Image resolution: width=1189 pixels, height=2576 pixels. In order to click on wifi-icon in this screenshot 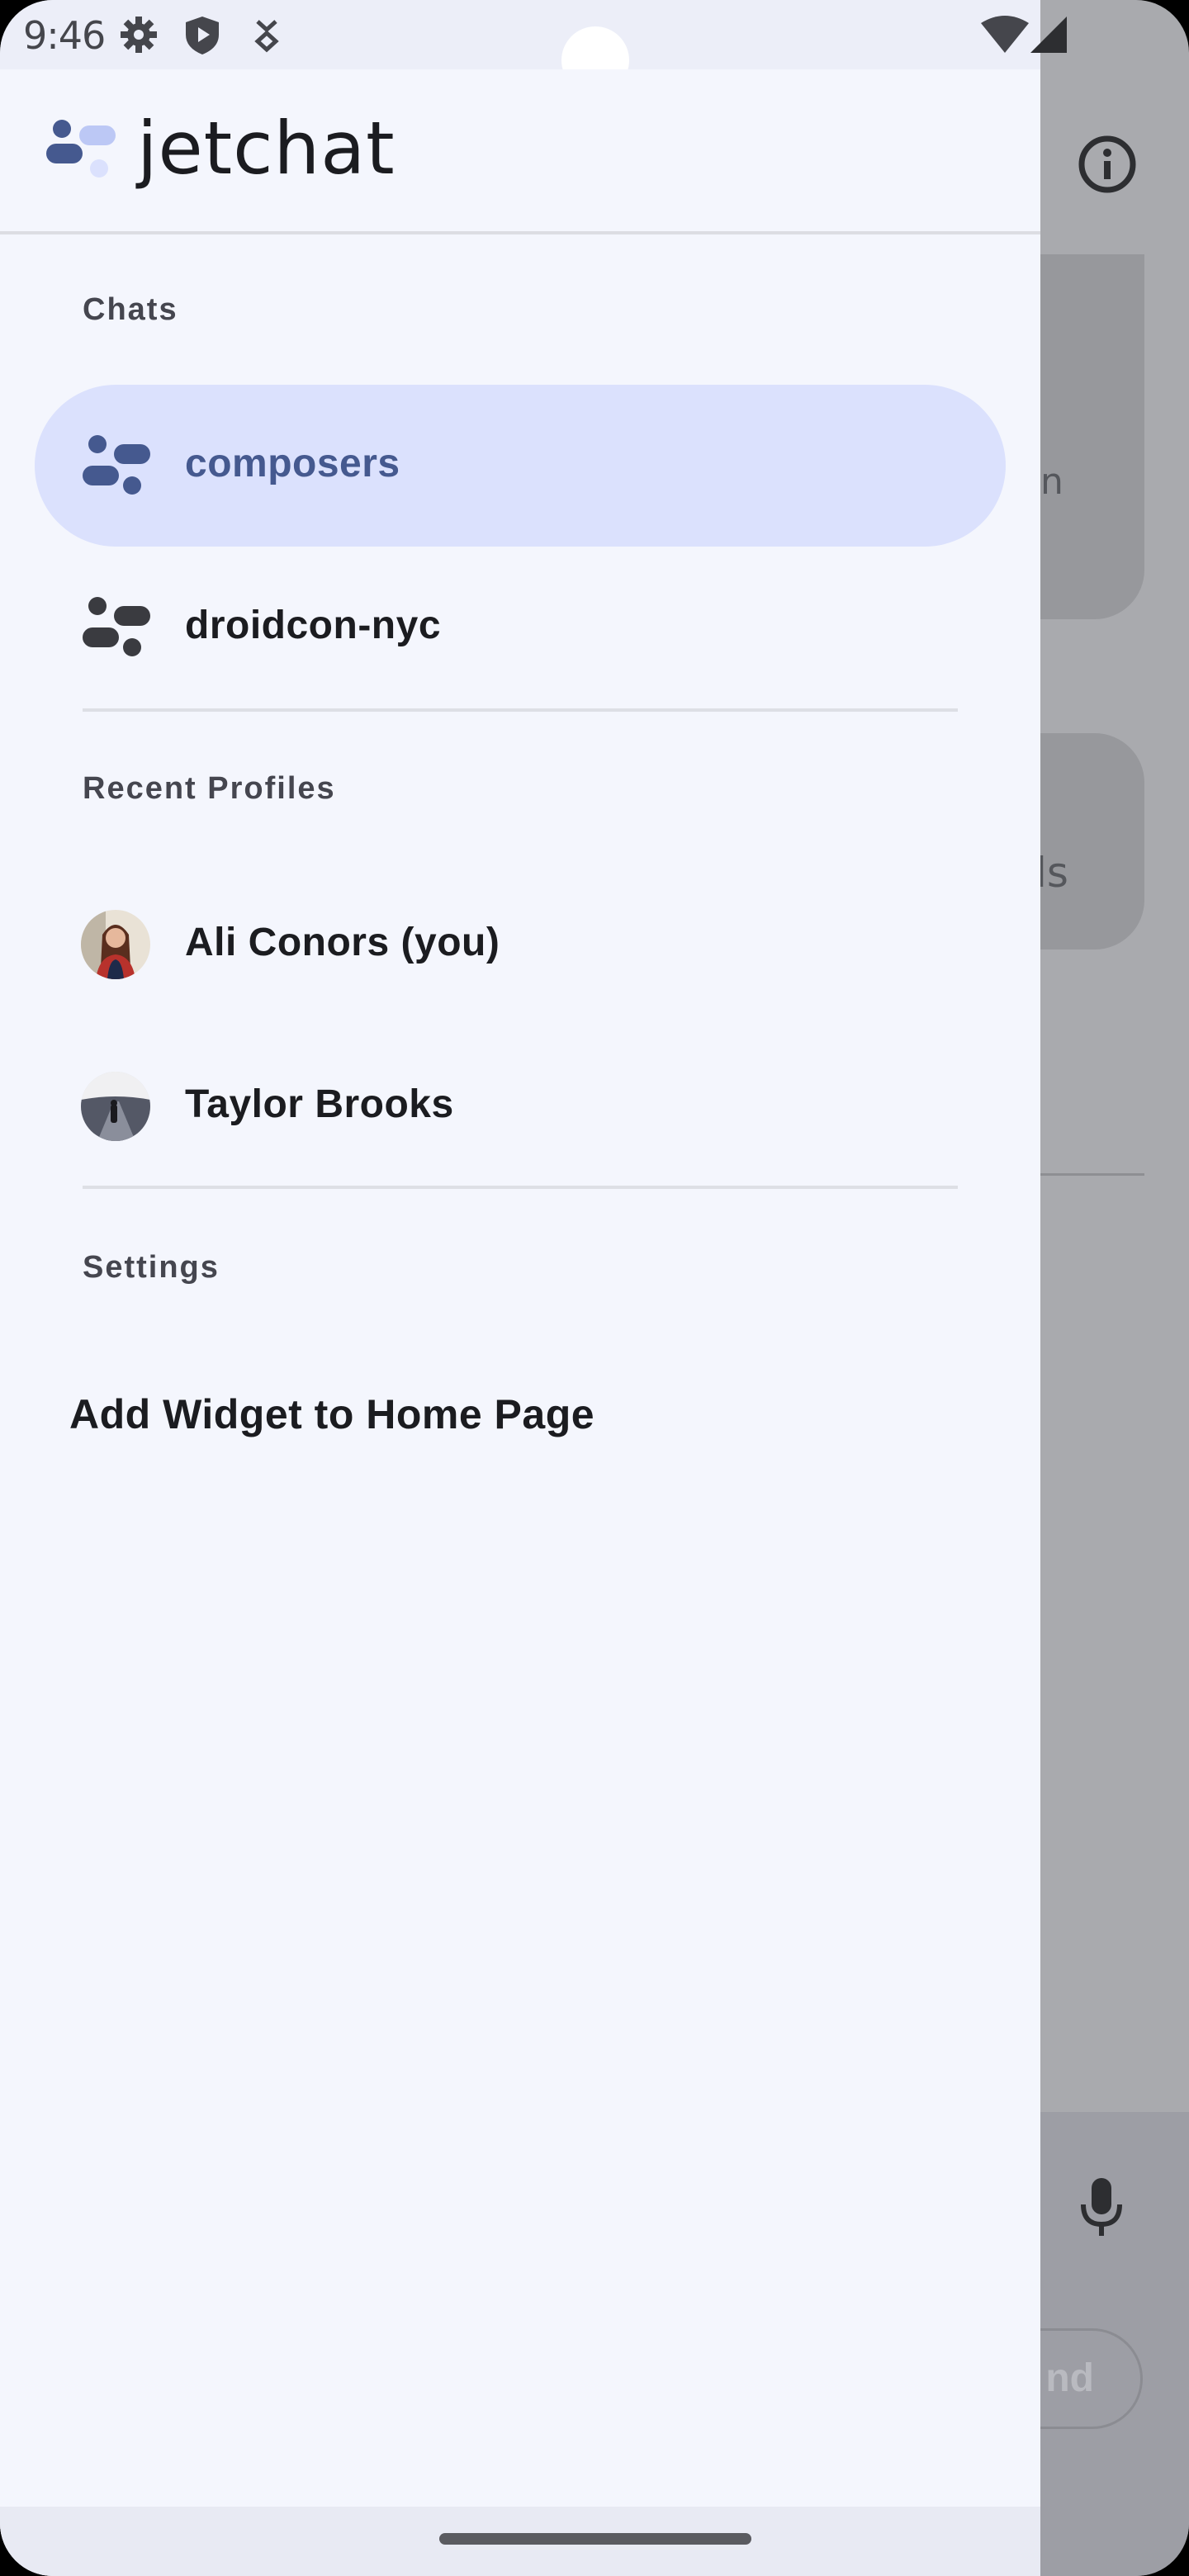, I will do `click(1004, 37)`.